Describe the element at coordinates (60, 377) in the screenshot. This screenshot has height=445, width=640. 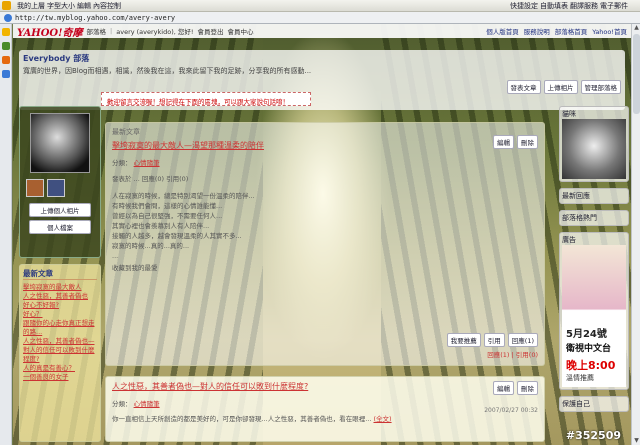
I see `article-link: 一個善良的女子` at that location.